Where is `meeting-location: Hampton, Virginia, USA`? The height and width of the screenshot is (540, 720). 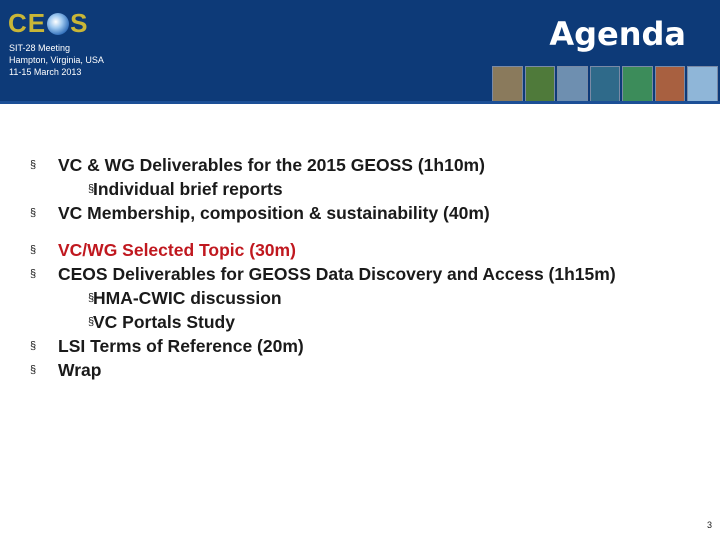 meeting-location: Hampton, Virginia, USA is located at coordinates (56, 60).